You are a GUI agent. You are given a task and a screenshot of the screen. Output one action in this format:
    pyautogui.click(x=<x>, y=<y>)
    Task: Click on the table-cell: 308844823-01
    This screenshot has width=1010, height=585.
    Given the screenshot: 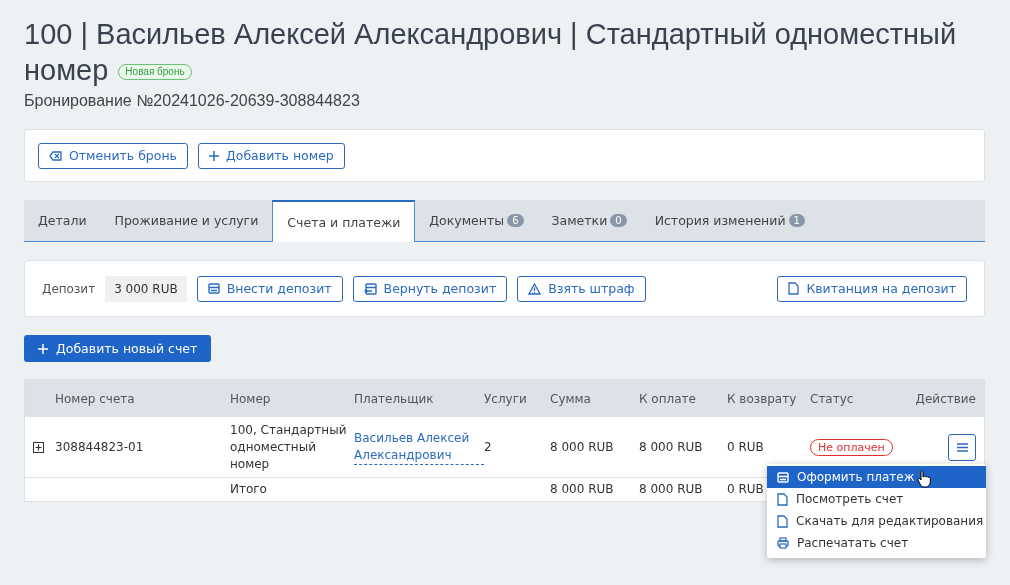 What is the action you would take?
    pyautogui.click(x=99, y=447)
    